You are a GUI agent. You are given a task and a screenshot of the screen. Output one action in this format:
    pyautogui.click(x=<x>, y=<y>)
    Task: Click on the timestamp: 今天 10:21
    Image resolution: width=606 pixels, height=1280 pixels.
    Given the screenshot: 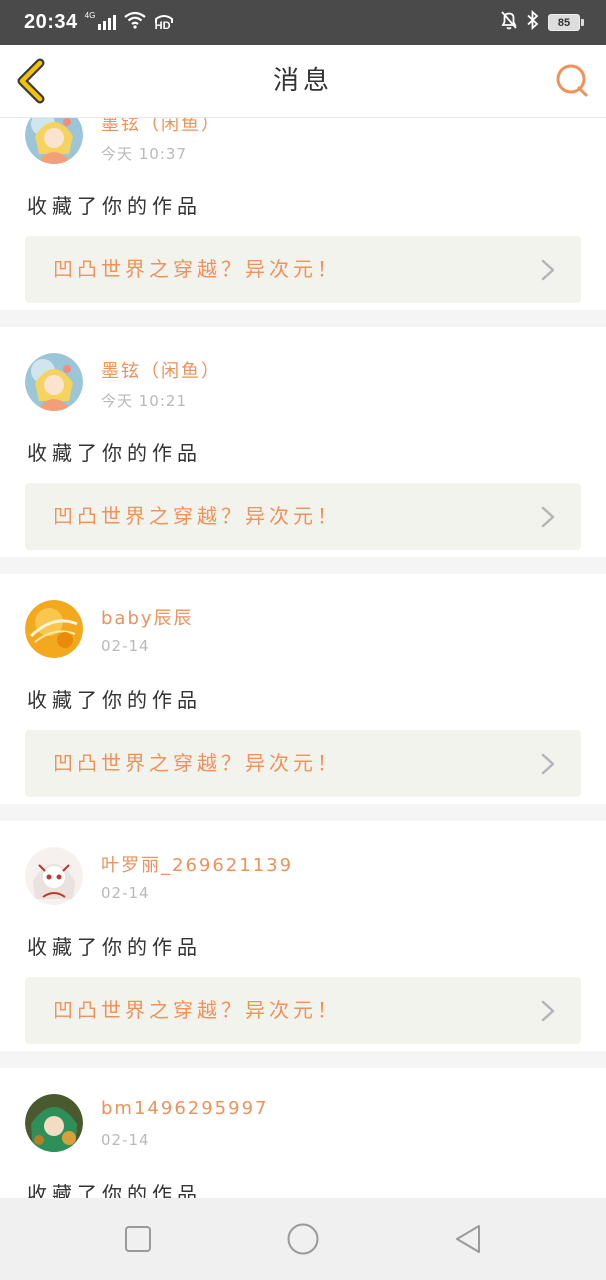 What is the action you would take?
    pyautogui.click(x=144, y=401)
    